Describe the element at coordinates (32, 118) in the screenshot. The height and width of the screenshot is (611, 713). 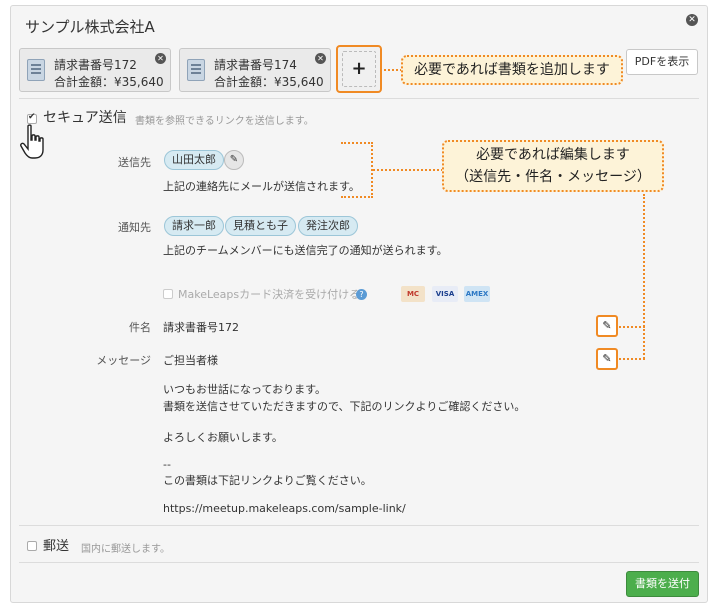
I see `secure-send-checkbox` at that location.